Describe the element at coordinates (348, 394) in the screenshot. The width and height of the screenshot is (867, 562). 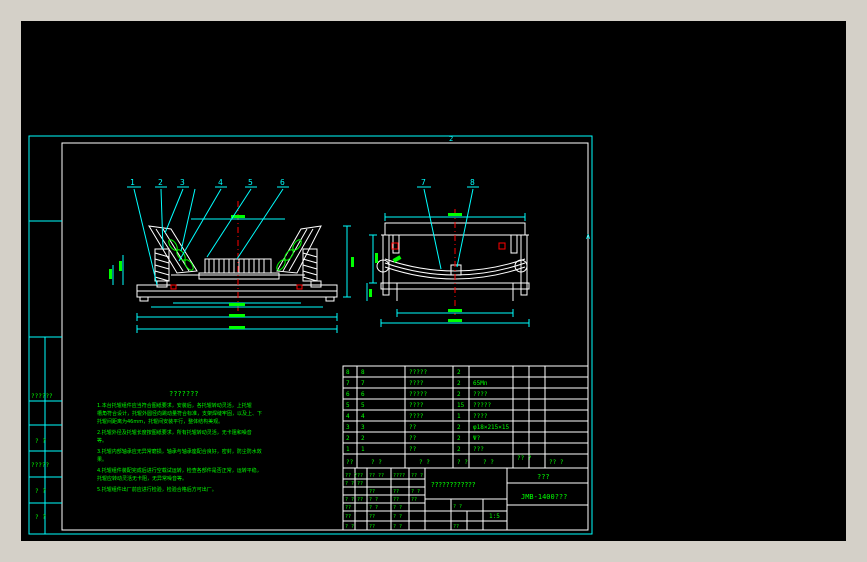
I see `parts-cell-no: 6` at that location.